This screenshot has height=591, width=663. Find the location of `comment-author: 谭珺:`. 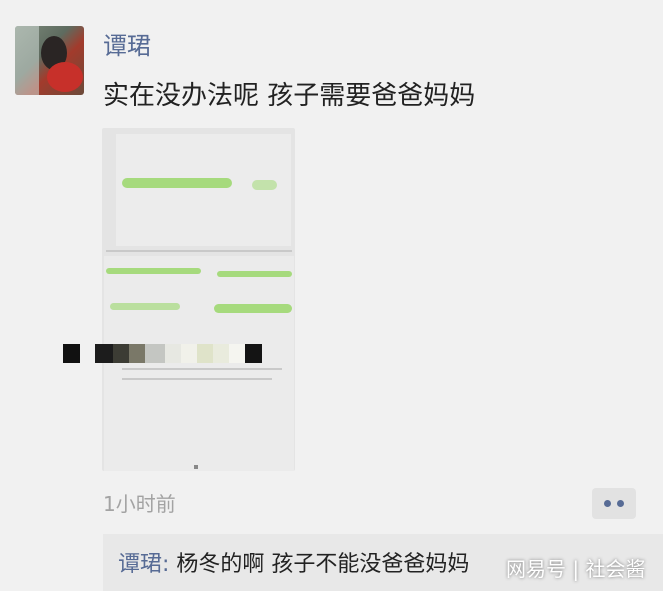

comment-author: 谭珺: is located at coordinates (143, 564).